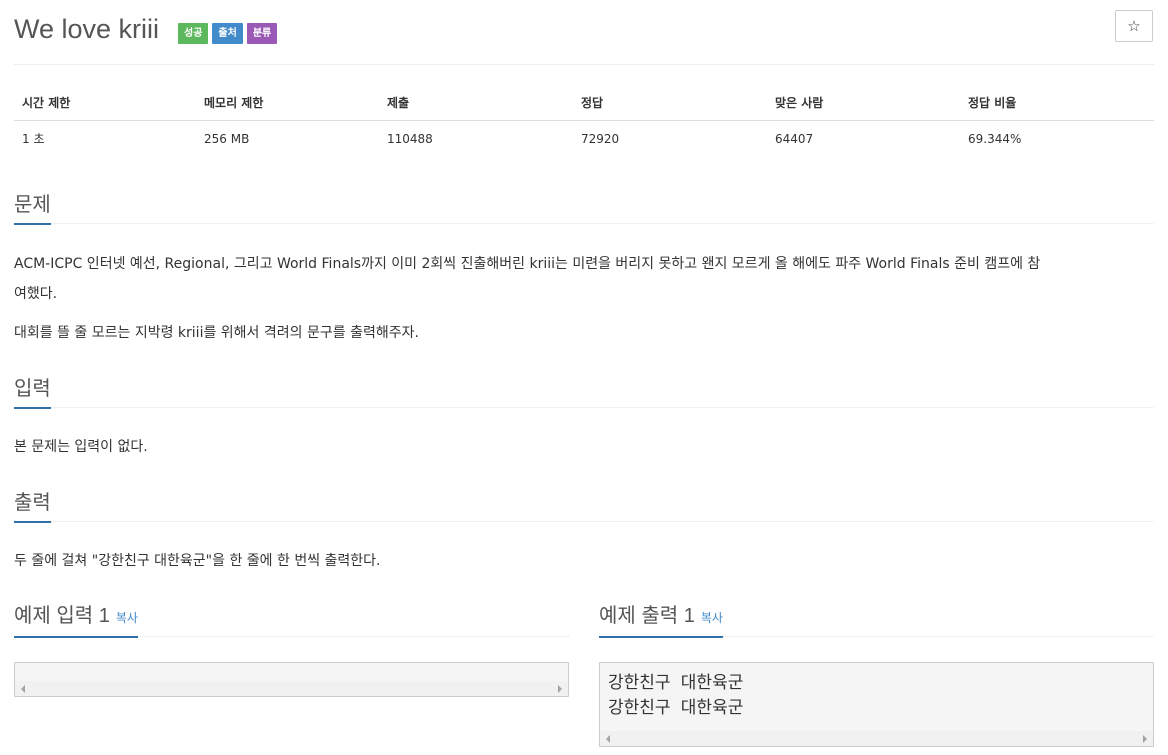 This screenshot has height=755, width=1168. Describe the element at coordinates (33, 139) in the screenshot. I see `time-limit-value: 1 초` at that location.